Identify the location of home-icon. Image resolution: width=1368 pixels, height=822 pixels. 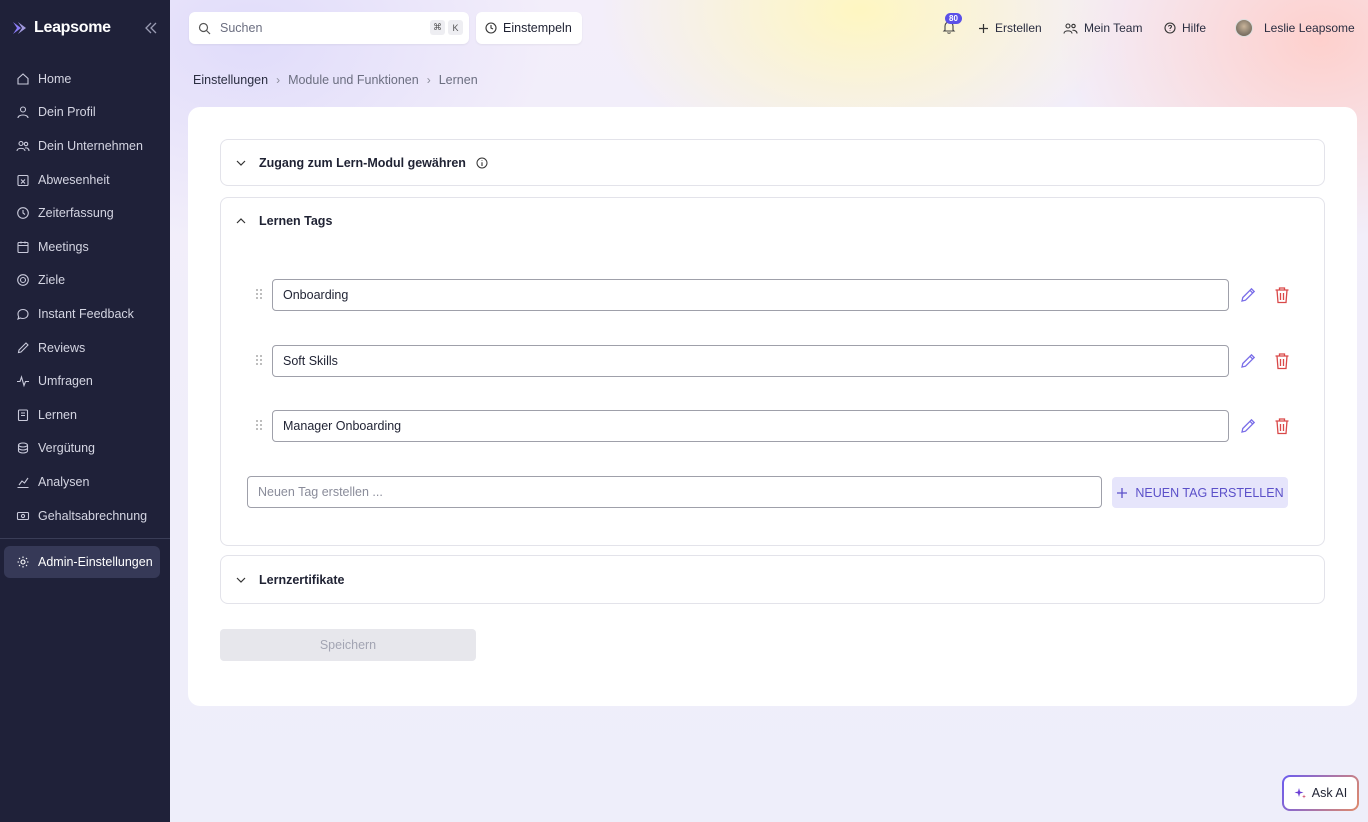
(23, 79).